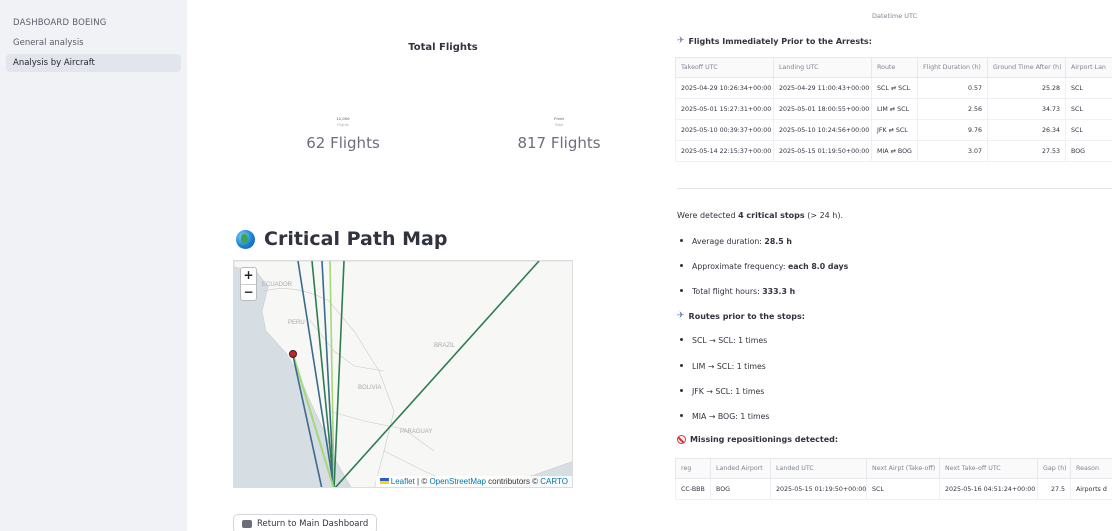  Describe the element at coordinates (952, 88) in the screenshot. I see `cell: 0.57` at that location.